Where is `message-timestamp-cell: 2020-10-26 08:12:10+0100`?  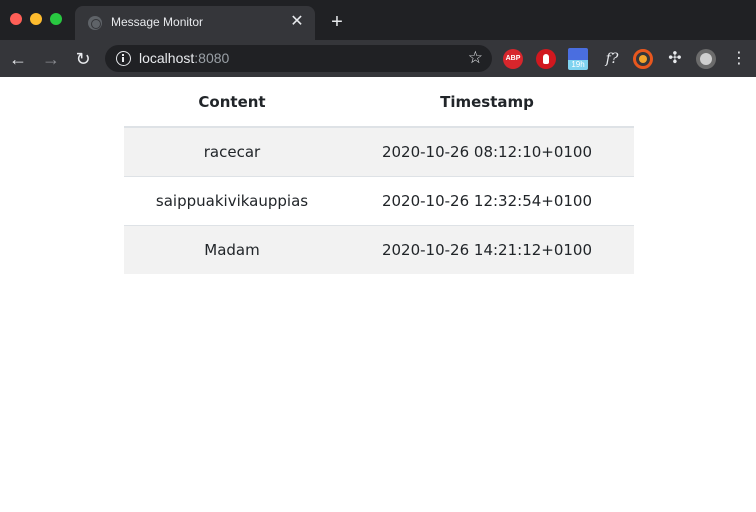
message-timestamp-cell: 2020-10-26 08:12:10+0100 is located at coordinates (487, 151).